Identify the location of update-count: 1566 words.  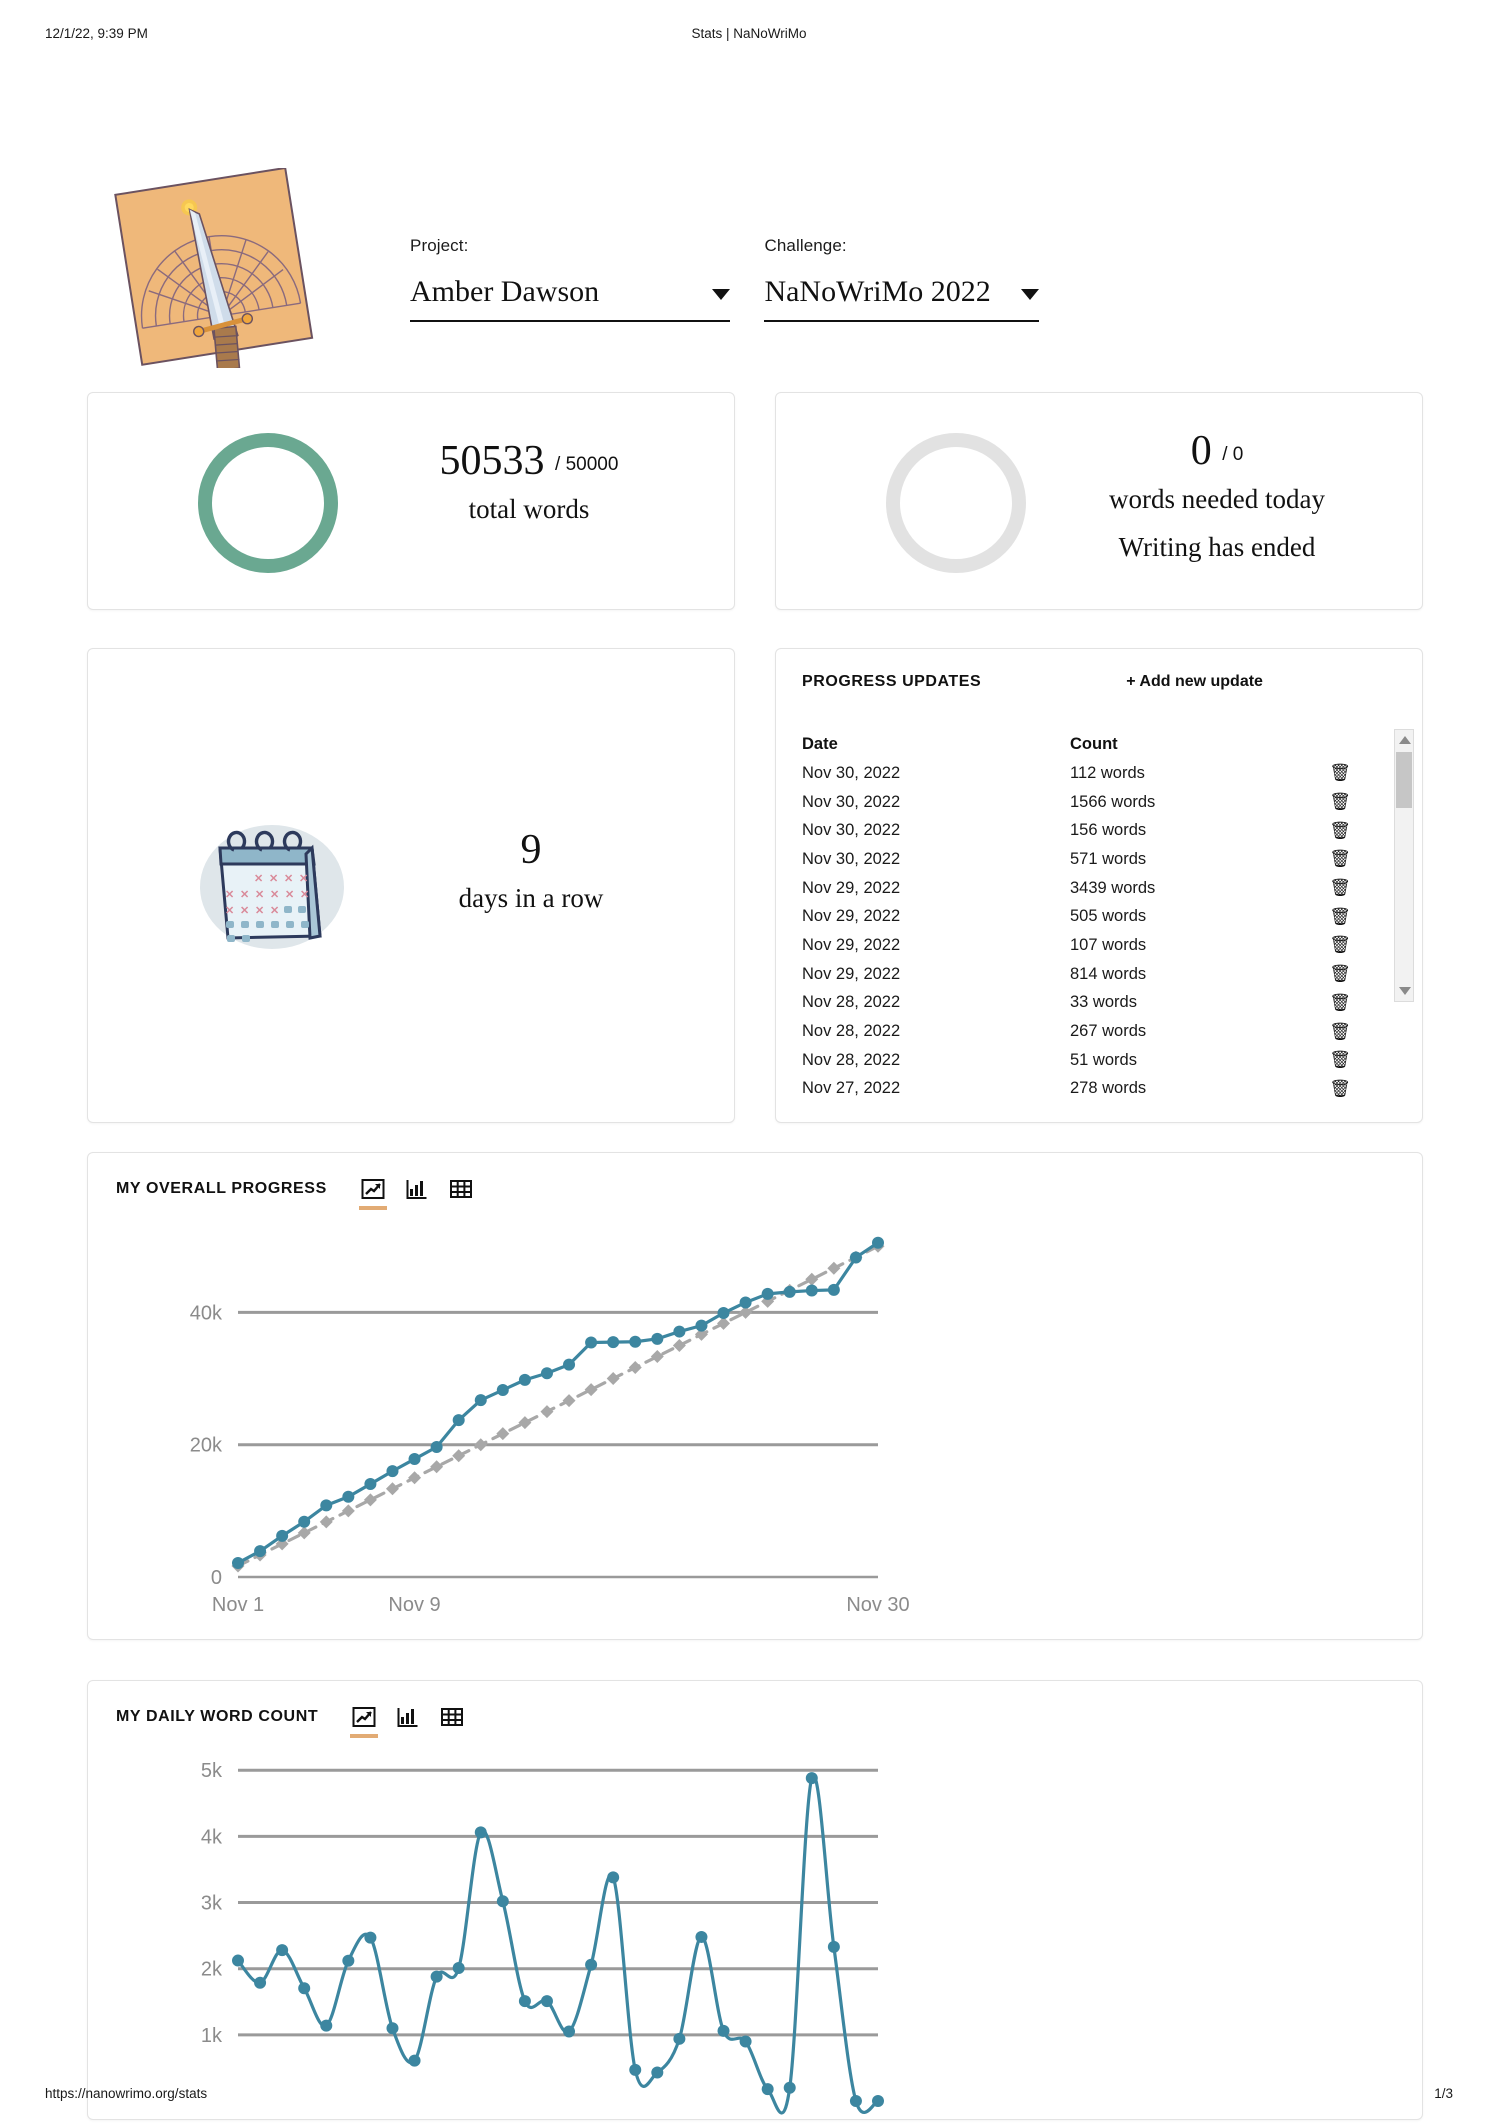
(1113, 801).